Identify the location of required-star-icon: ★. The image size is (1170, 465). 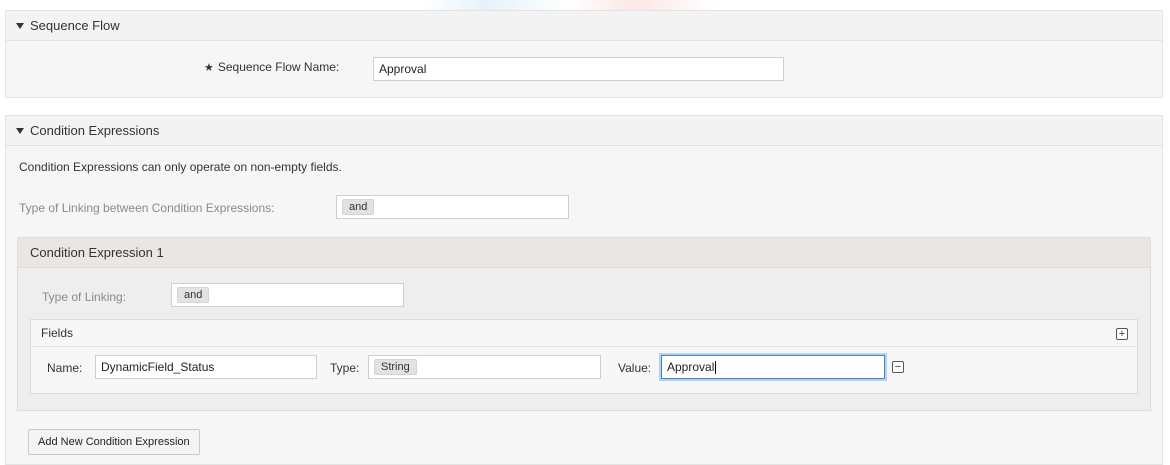
(209, 67).